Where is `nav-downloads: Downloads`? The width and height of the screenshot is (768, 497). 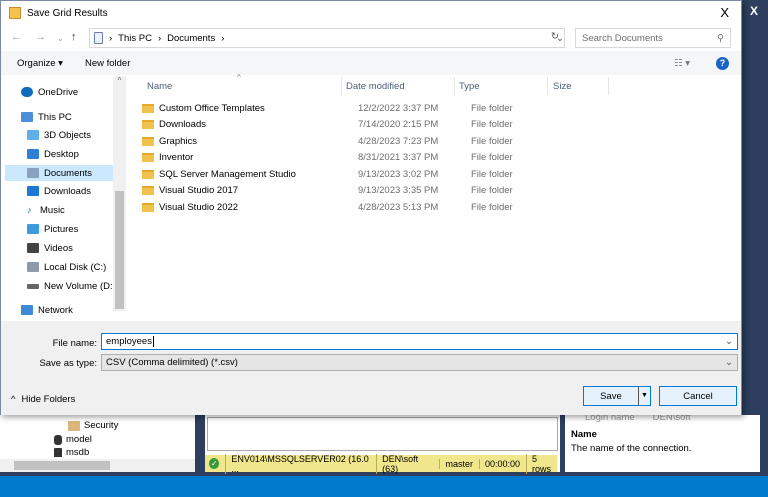
nav-downloads: Downloads is located at coordinates (73, 191).